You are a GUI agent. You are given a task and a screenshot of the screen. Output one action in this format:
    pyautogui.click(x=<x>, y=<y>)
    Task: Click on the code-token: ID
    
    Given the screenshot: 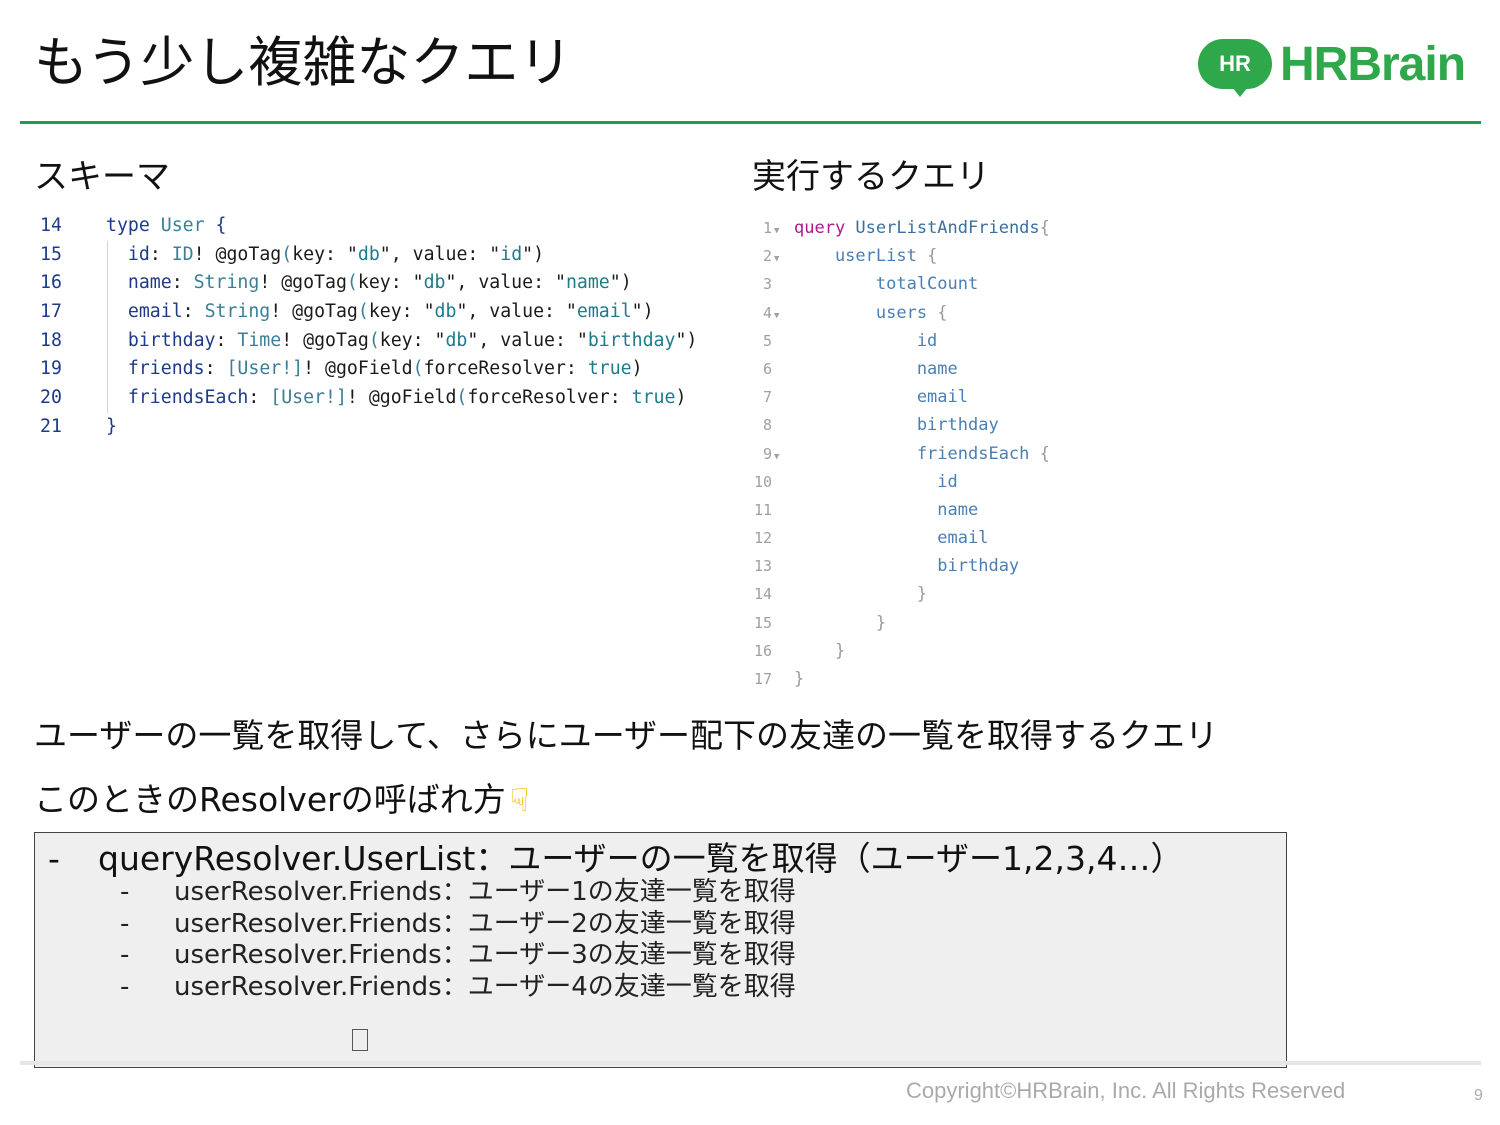 What is the action you would take?
    pyautogui.click(x=182, y=254)
    